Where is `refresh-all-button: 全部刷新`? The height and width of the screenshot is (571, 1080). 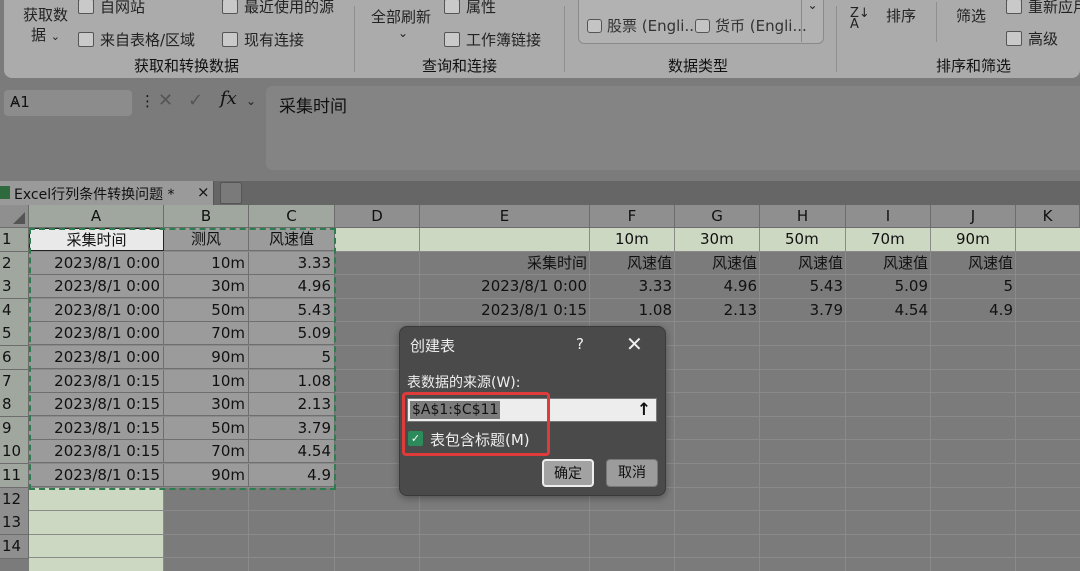 refresh-all-button: 全部刷新 is located at coordinates (401, 16).